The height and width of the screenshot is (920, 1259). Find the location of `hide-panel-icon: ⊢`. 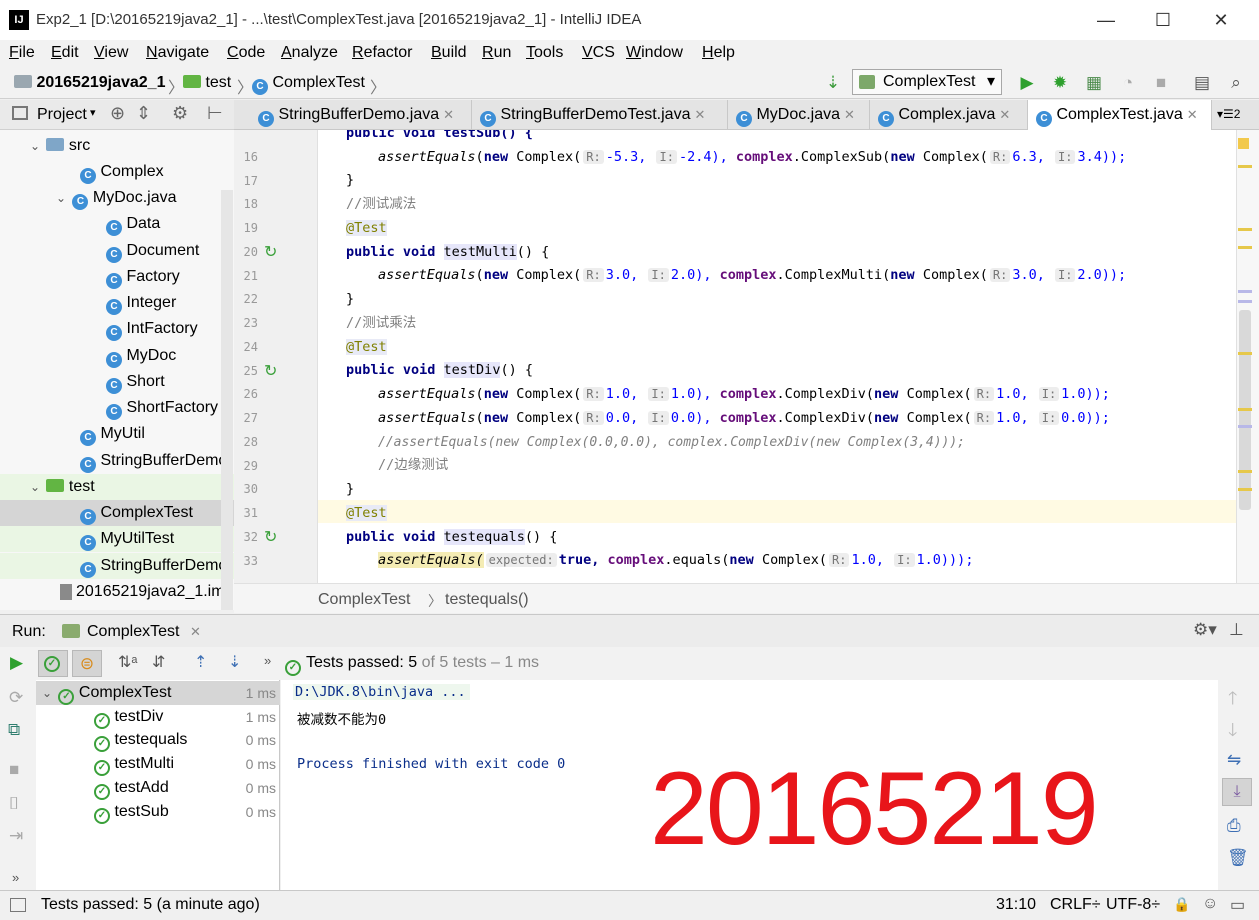

hide-panel-icon: ⊢ is located at coordinates (215, 113).